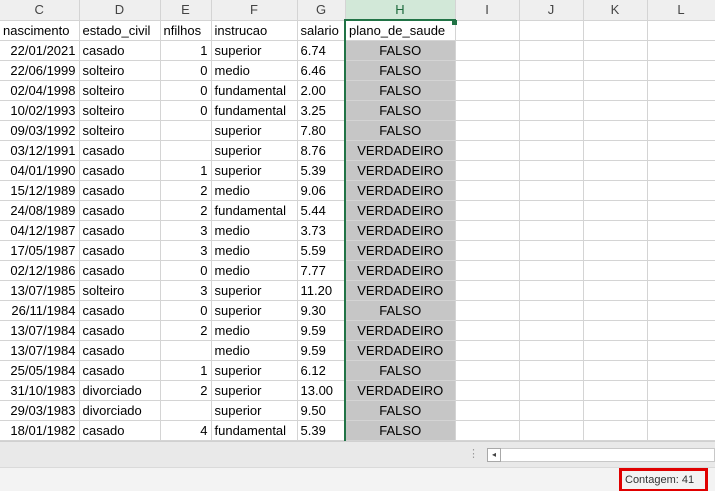  What do you see at coordinates (40, 70) in the screenshot?
I see `table-cell: 22/06/1999` at bounding box center [40, 70].